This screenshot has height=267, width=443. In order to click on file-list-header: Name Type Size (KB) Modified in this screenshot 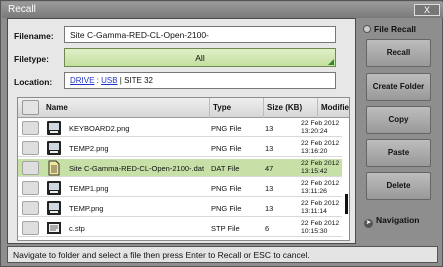, I will do `click(183, 108)`.